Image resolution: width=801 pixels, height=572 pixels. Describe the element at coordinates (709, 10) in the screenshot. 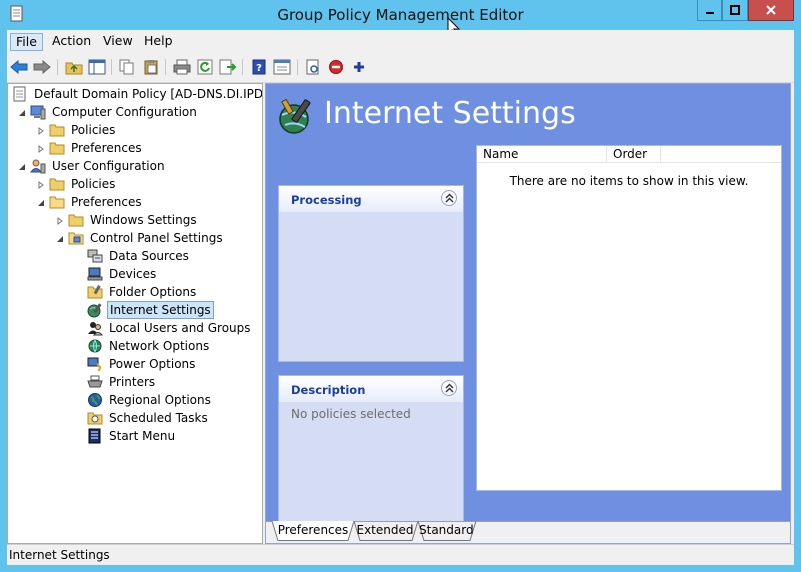

I see `minimize-button` at that location.